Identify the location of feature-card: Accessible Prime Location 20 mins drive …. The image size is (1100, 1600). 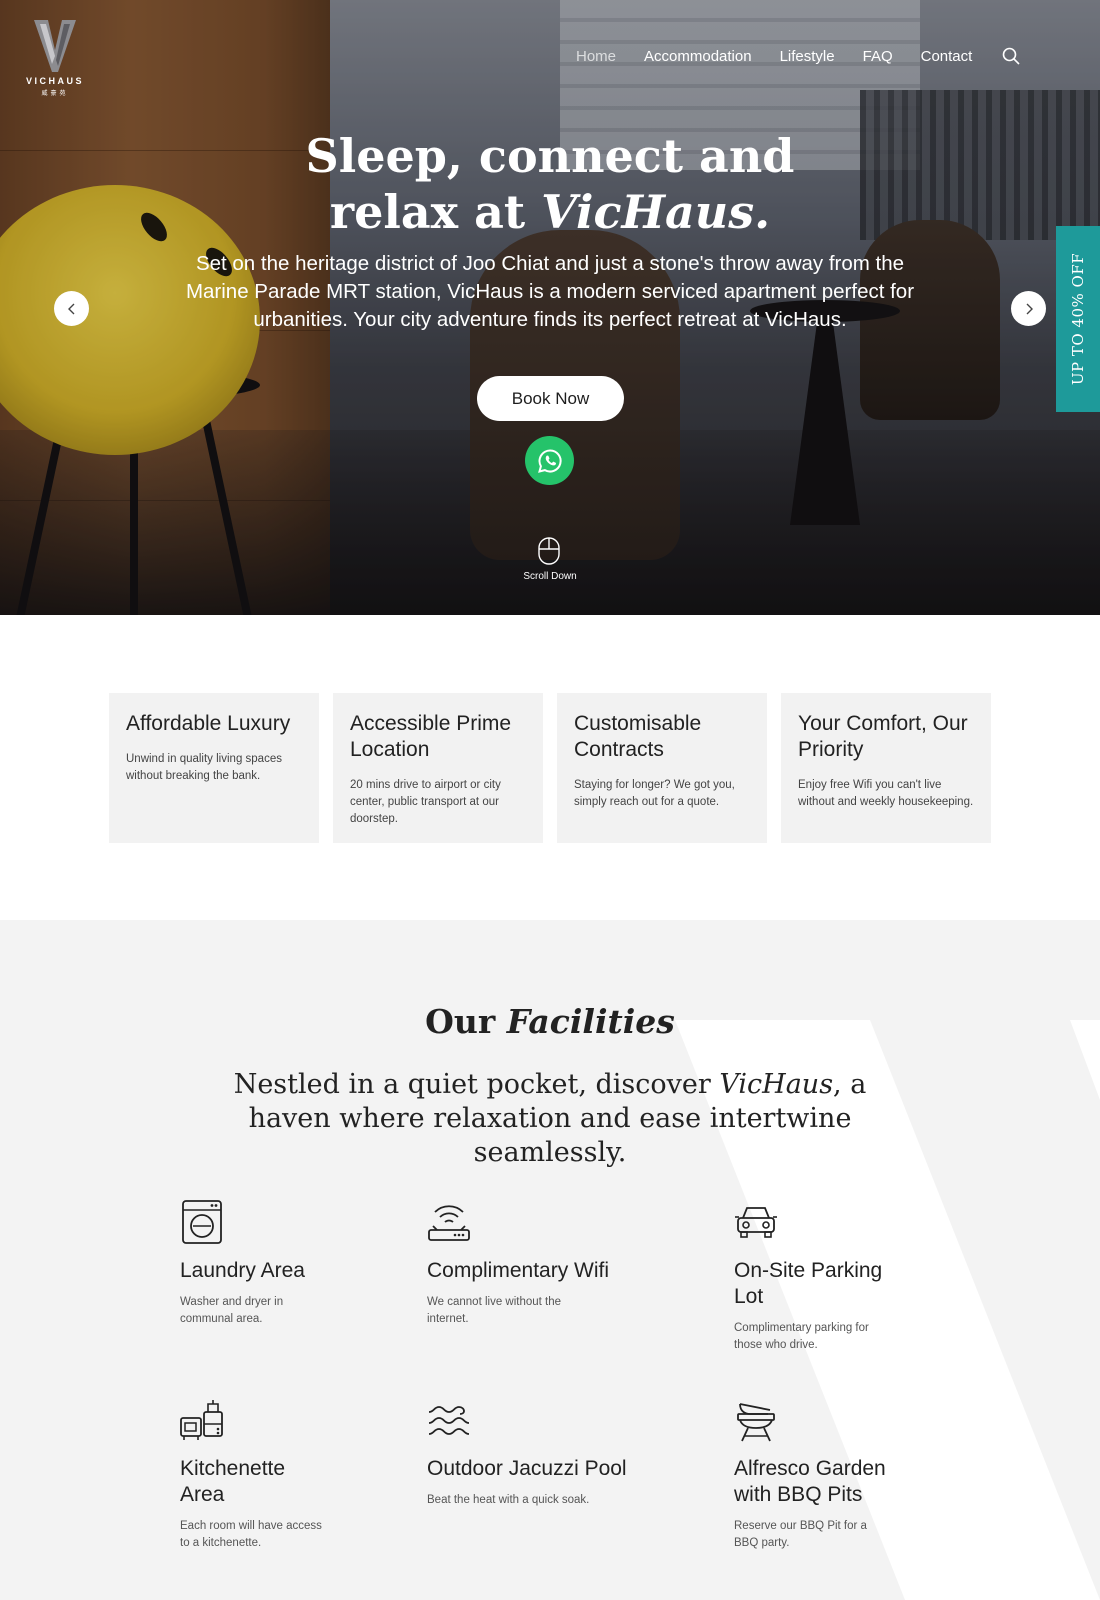
(438, 768).